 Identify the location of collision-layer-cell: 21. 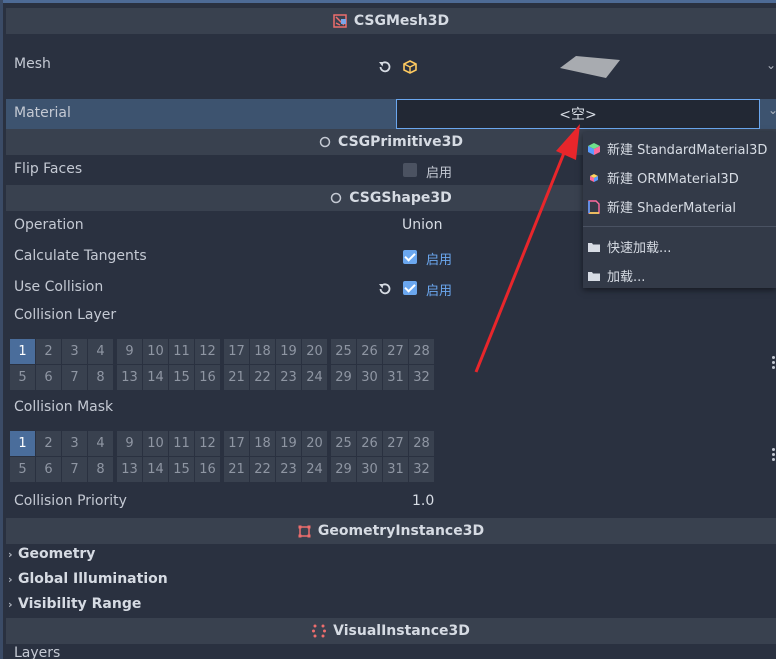
(236, 377).